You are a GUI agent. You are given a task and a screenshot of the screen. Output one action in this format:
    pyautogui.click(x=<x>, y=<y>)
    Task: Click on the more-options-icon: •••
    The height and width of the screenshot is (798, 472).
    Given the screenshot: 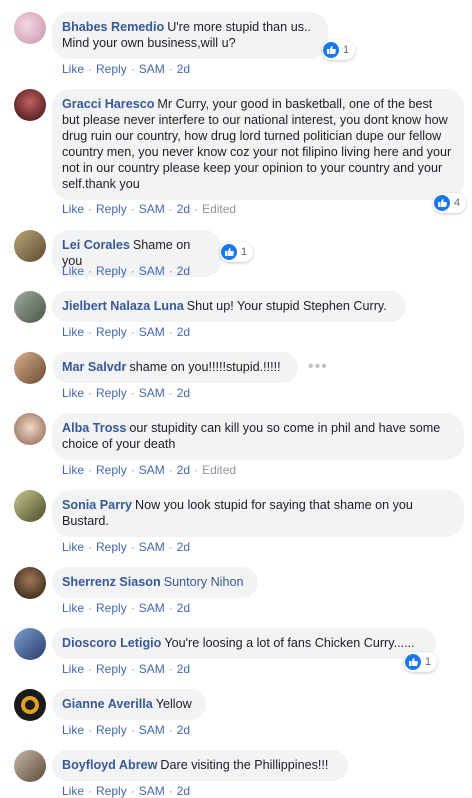 What is the action you would take?
    pyautogui.click(x=318, y=367)
    